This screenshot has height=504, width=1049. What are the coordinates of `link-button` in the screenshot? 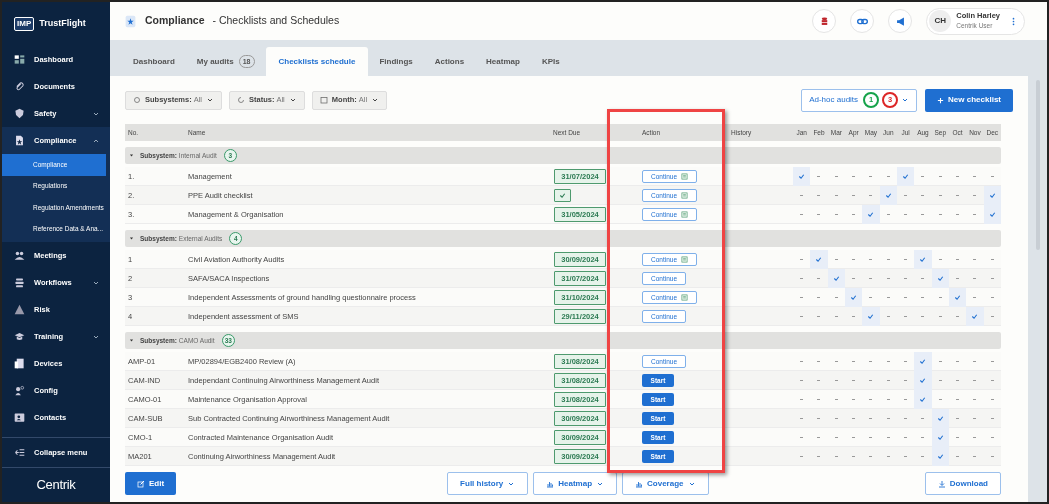 It's located at (862, 21).